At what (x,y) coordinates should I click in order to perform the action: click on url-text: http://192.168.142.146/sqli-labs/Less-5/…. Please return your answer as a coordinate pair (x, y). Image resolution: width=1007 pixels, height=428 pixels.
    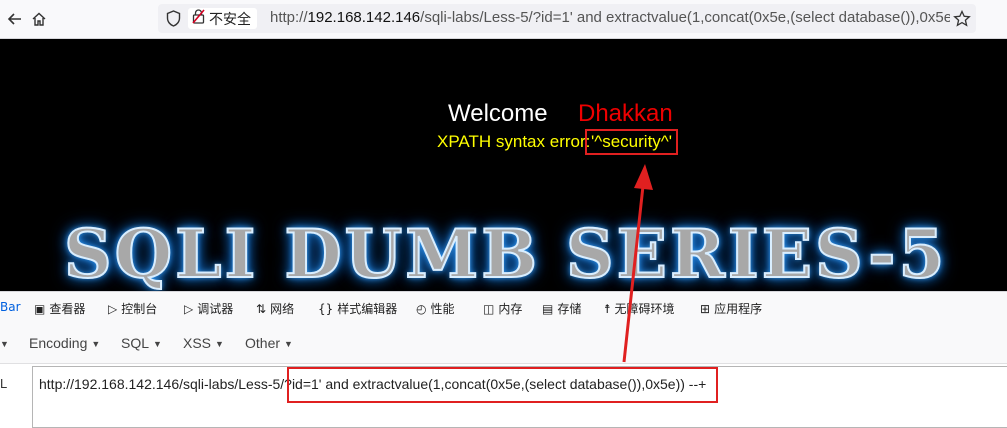
    Looking at the image, I should click on (610, 17).